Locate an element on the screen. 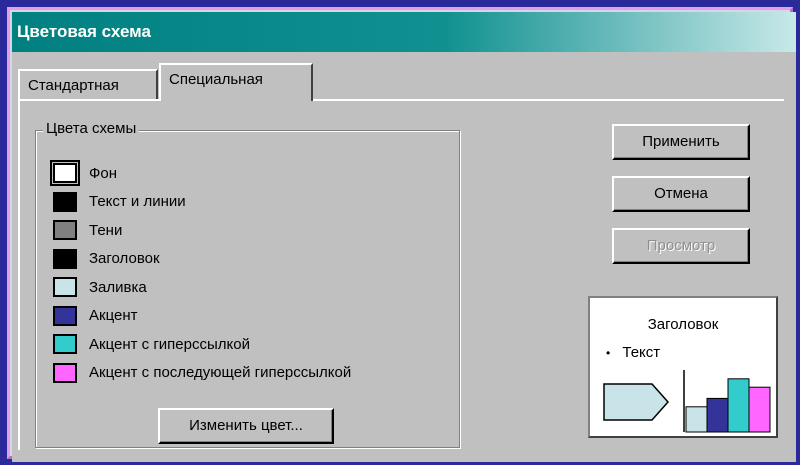  color-item-label: Акцент с последующей гиперссылкой is located at coordinates (220, 372).